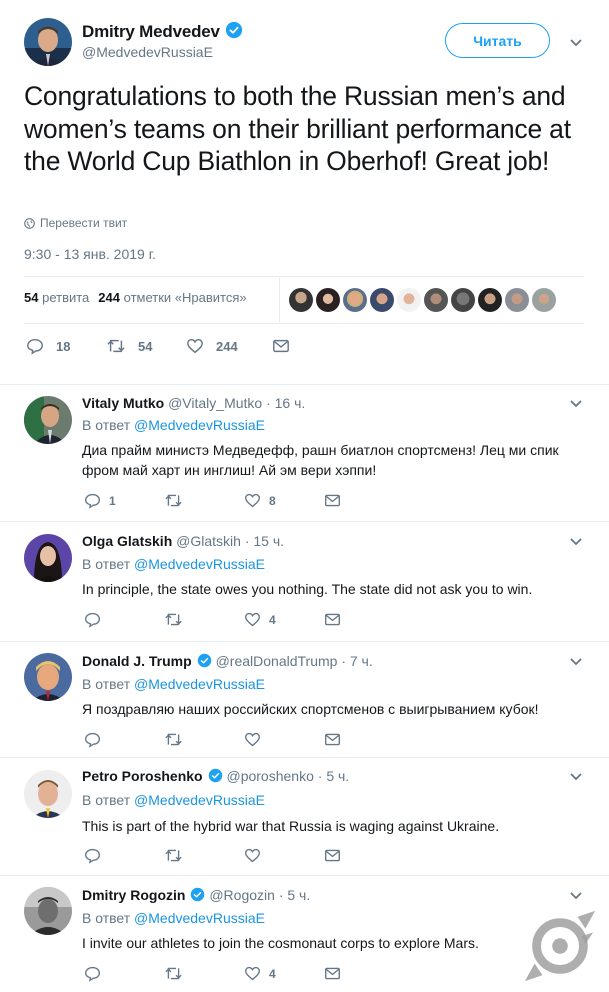 This screenshot has width=609, height=992. I want to click on reply-time: · 15 ч., so click(264, 541).